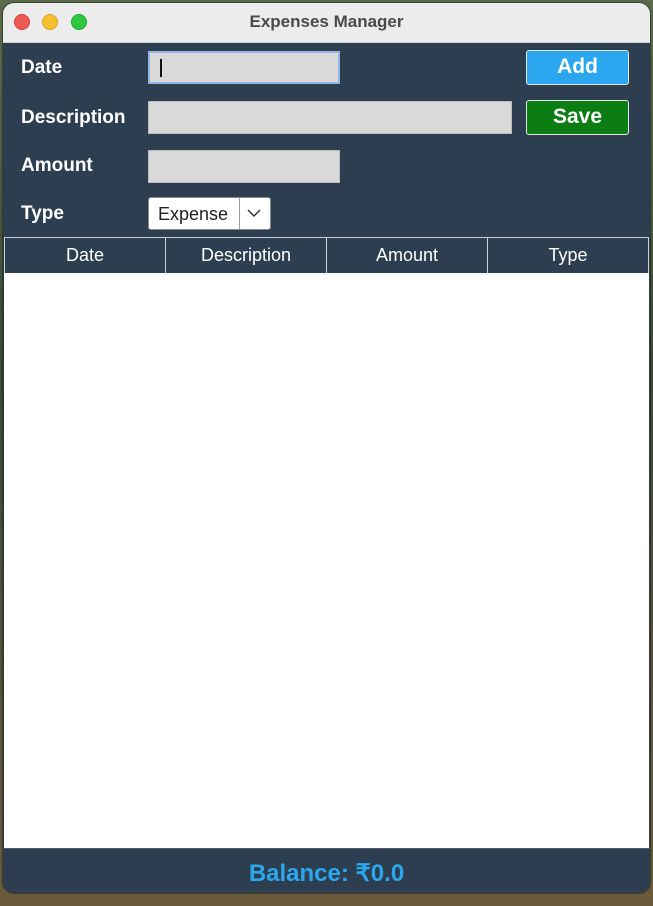 Image resolution: width=653 pixels, height=906 pixels. Describe the element at coordinates (161, 68) in the screenshot. I see `text-caret` at that location.